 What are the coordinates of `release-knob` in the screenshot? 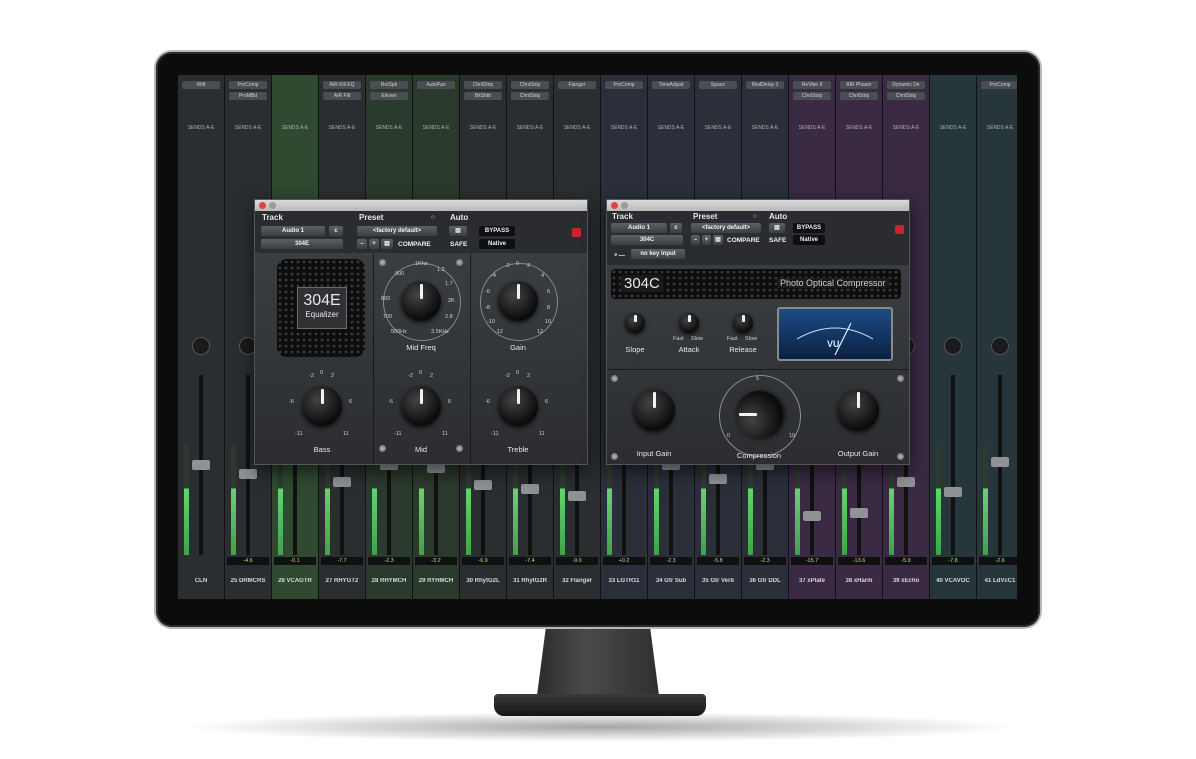 It's located at (743, 323).